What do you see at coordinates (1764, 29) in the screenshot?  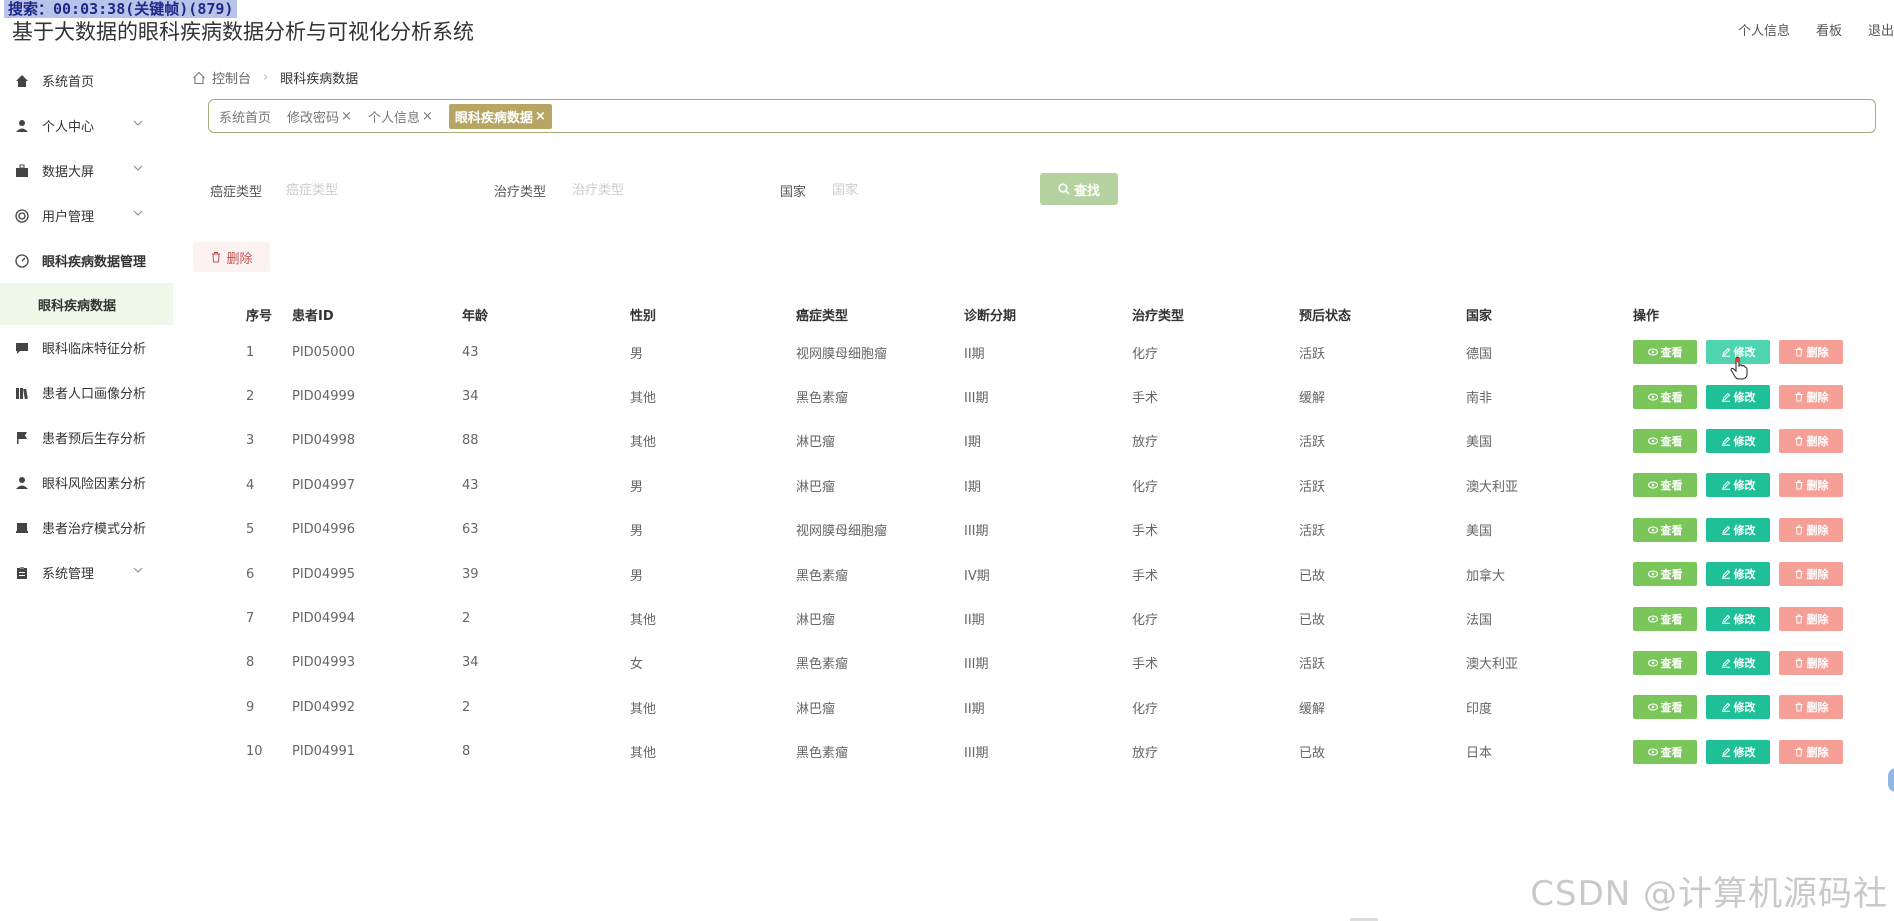 I see `profile-link: 个人信息` at bounding box center [1764, 29].